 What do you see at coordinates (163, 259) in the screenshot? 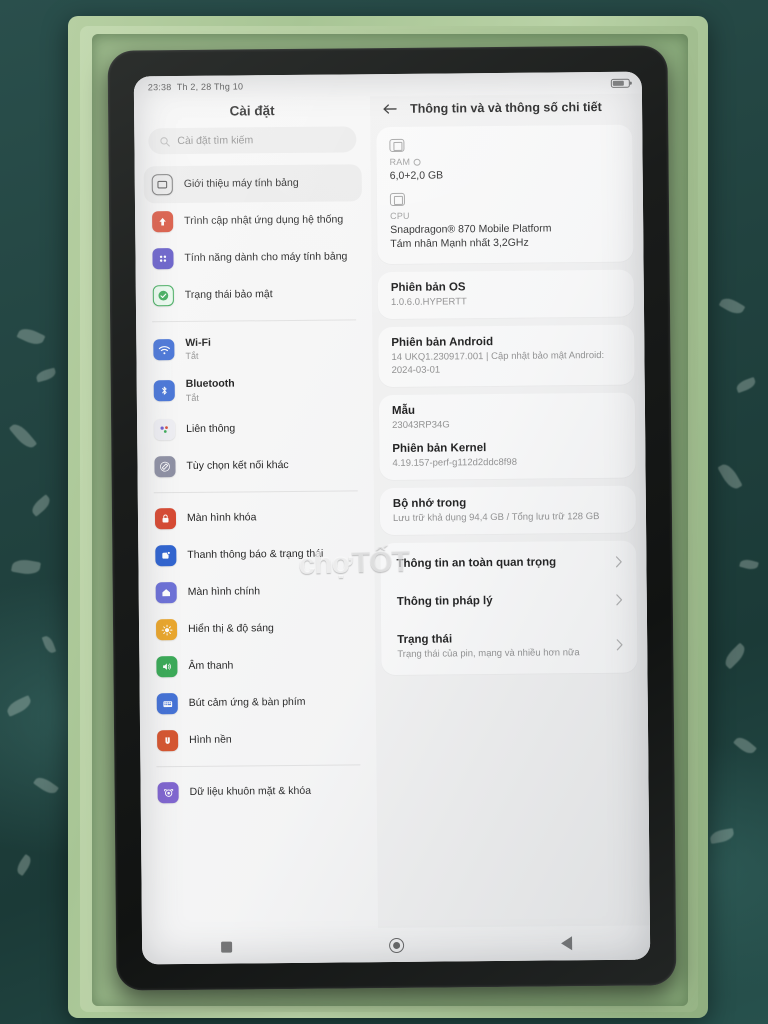
I see `tablet-features-icon` at bounding box center [163, 259].